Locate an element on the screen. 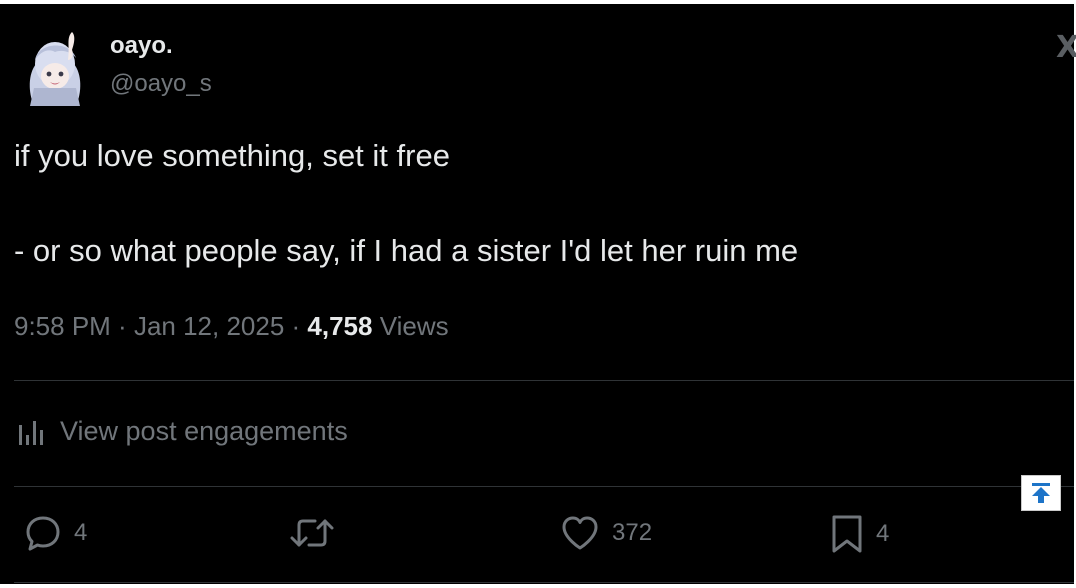  reply-icon is located at coordinates (43, 533).